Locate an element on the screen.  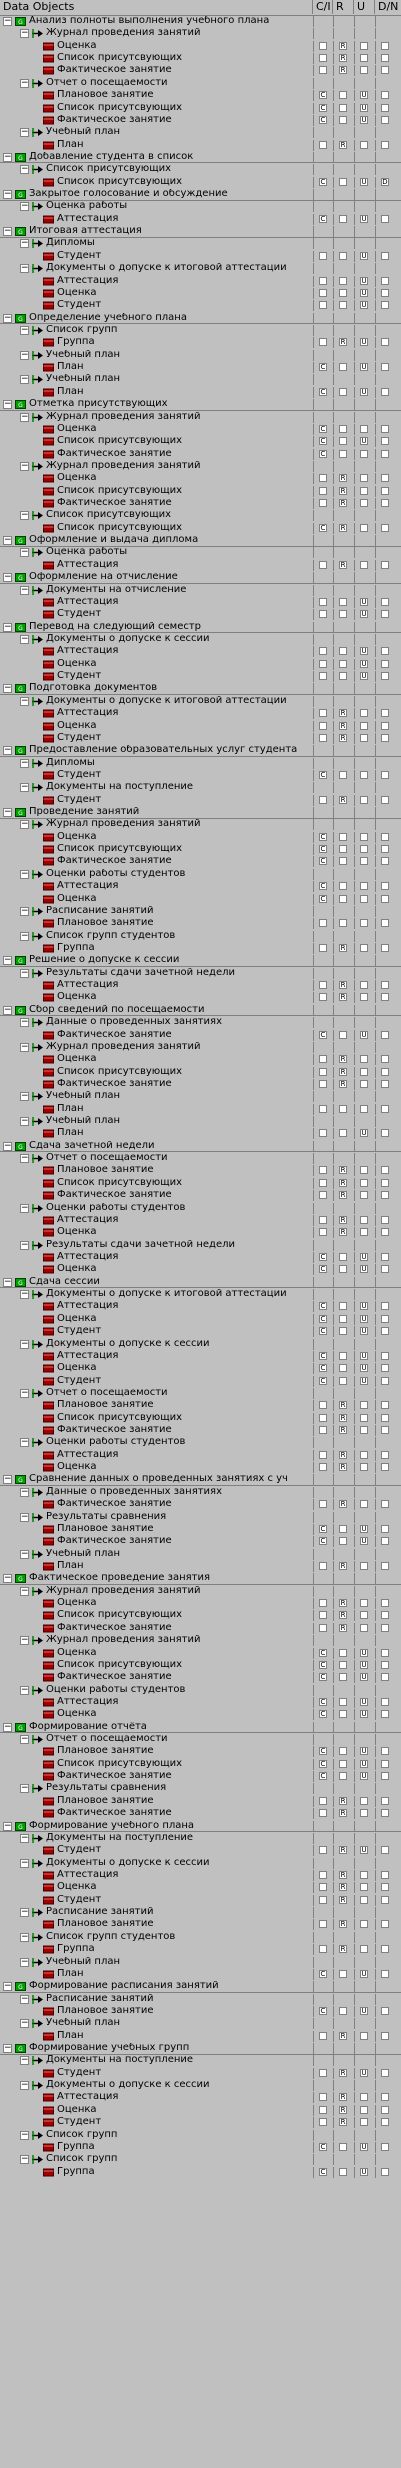
permission-checkbox: D is located at coordinates (385, 181).